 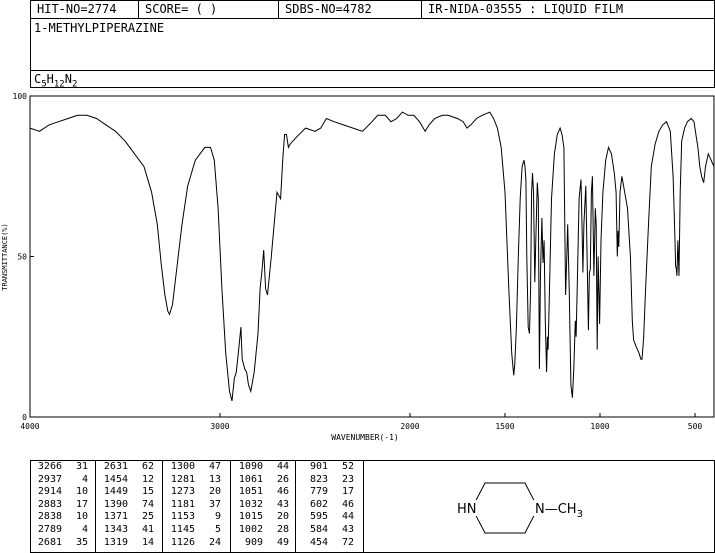 What do you see at coordinates (115, 542) in the screenshot?
I see `peak-wavenumber: 1319` at bounding box center [115, 542].